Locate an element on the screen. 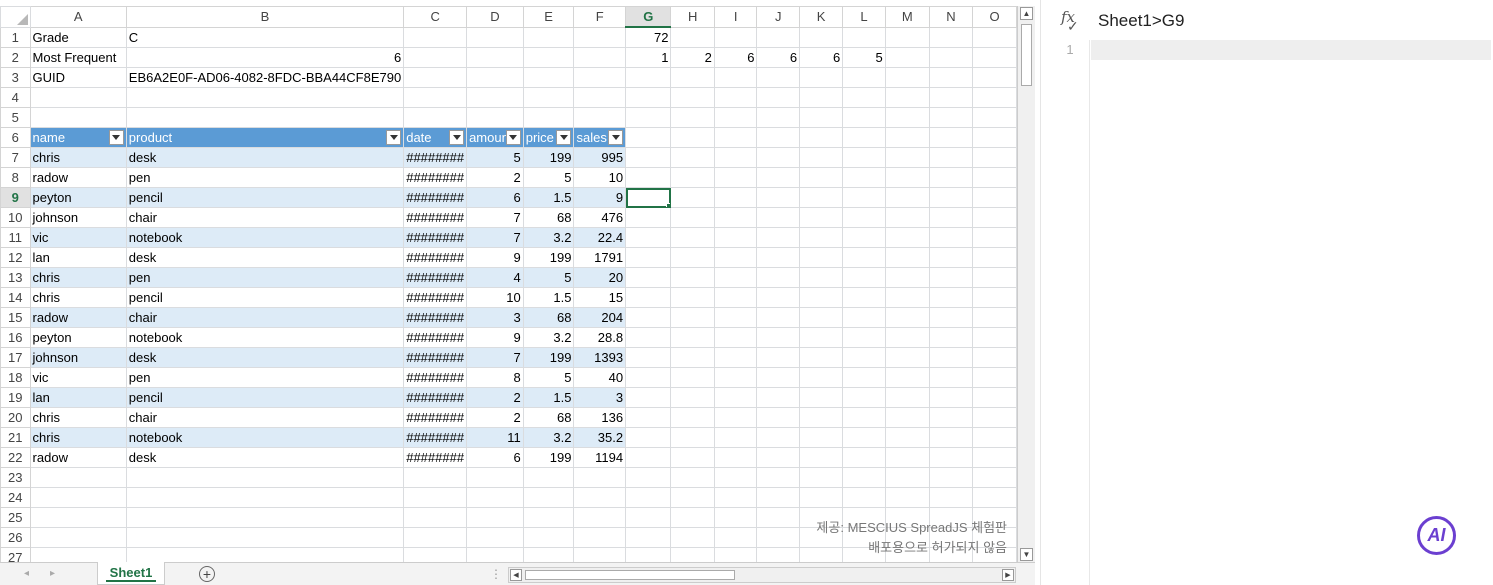 Image resolution: width=1493 pixels, height=585 pixels. cell-b26 is located at coordinates (265, 537).